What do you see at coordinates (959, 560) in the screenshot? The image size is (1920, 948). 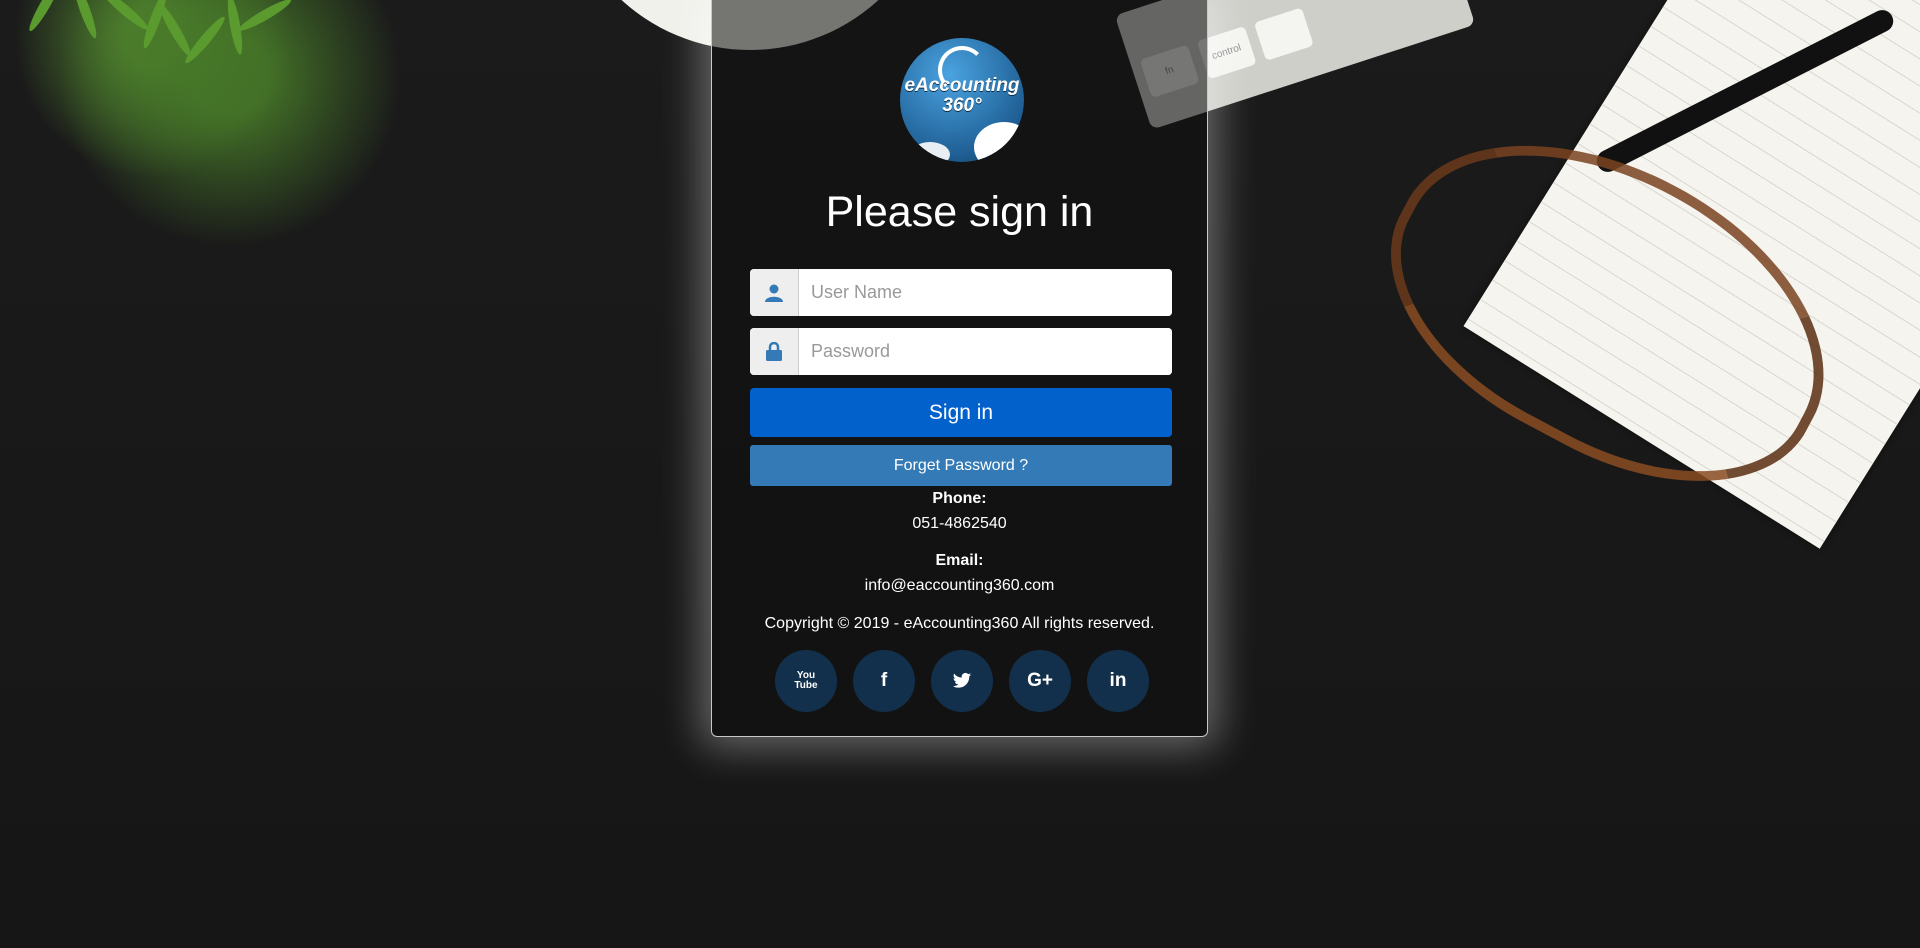 I see `email-label: Email:` at bounding box center [959, 560].